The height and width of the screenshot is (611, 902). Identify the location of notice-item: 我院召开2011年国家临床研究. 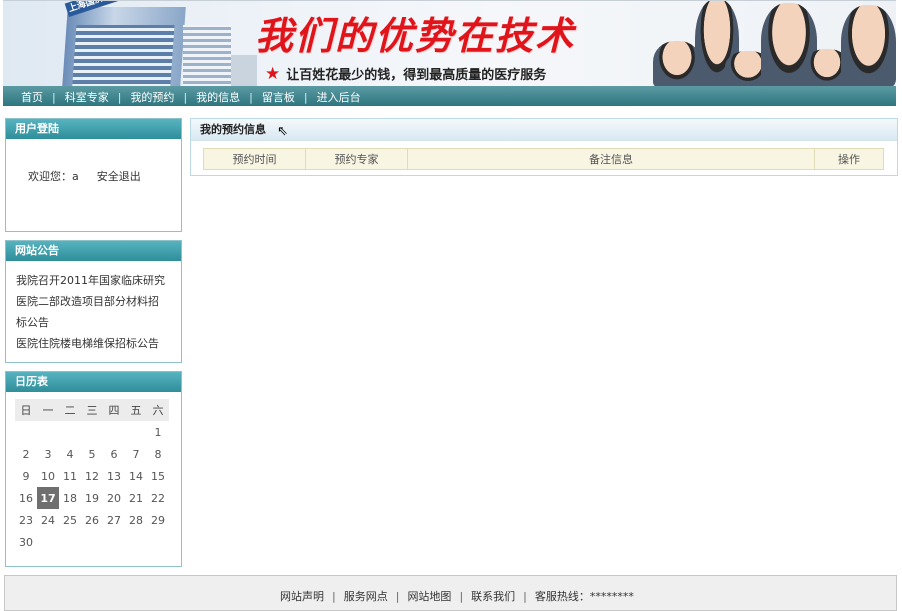
(98, 280).